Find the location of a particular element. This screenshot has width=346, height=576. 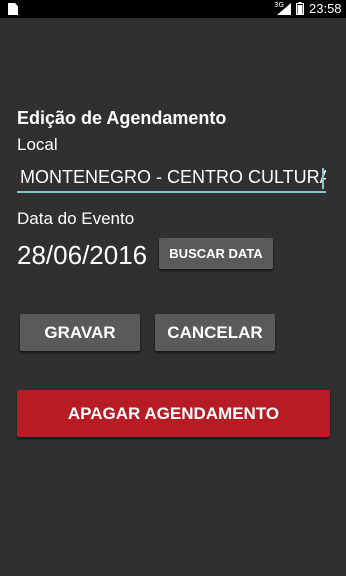

sd-card-icon is located at coordinates (13, 9).